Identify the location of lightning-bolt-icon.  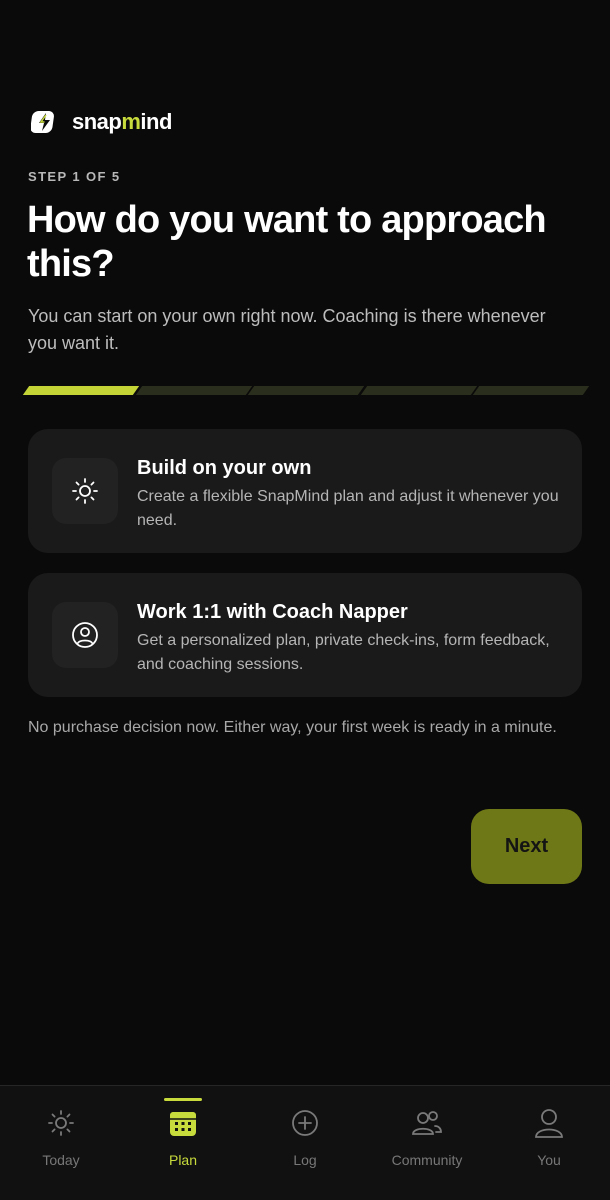
(44, 122).